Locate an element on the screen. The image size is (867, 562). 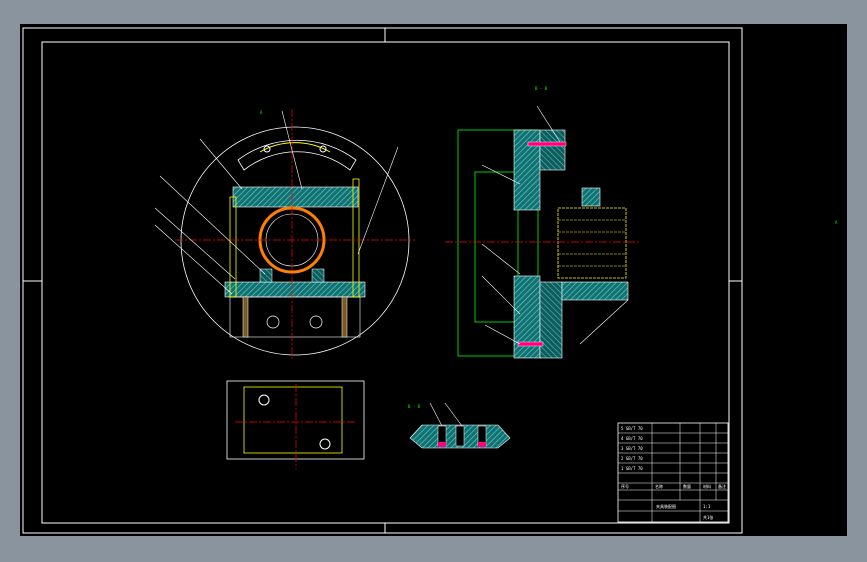
locating-hole-left is located at coordinates (273, 322).